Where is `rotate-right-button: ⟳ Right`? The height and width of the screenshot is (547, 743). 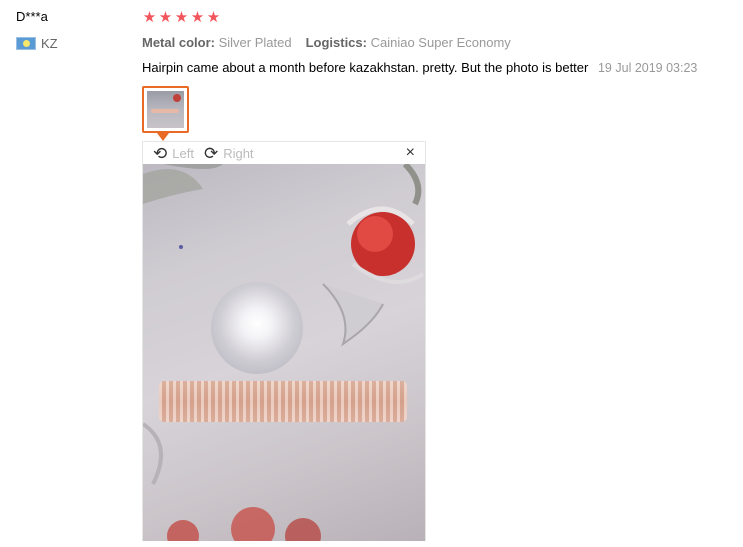 rotate-right-button: ⟳ Right is located at coordinates (229, 153).